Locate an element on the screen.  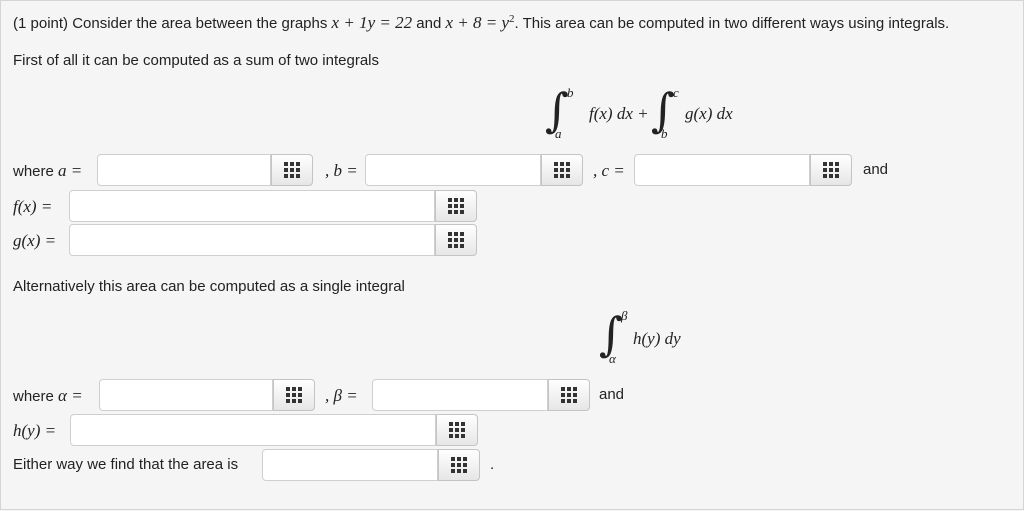
alpha-equation-editor-button is located at coordinates (294, 395).